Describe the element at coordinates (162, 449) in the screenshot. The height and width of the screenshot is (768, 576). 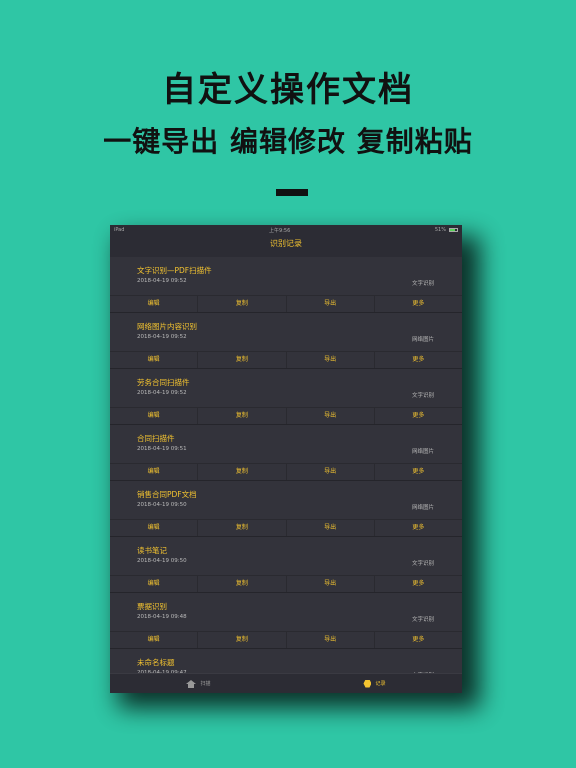
I see `record-date: 2018-04-19 09:51` at that location.